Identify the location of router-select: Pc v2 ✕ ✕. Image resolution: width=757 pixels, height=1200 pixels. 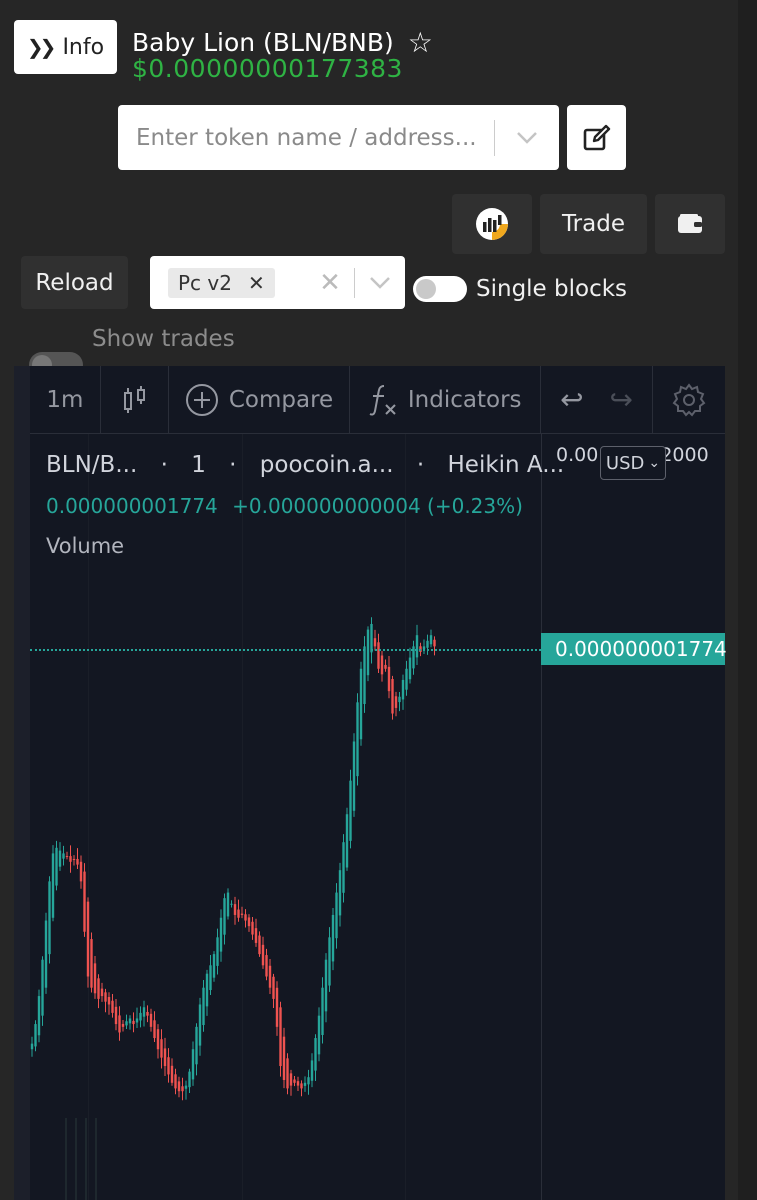
(277, 282).